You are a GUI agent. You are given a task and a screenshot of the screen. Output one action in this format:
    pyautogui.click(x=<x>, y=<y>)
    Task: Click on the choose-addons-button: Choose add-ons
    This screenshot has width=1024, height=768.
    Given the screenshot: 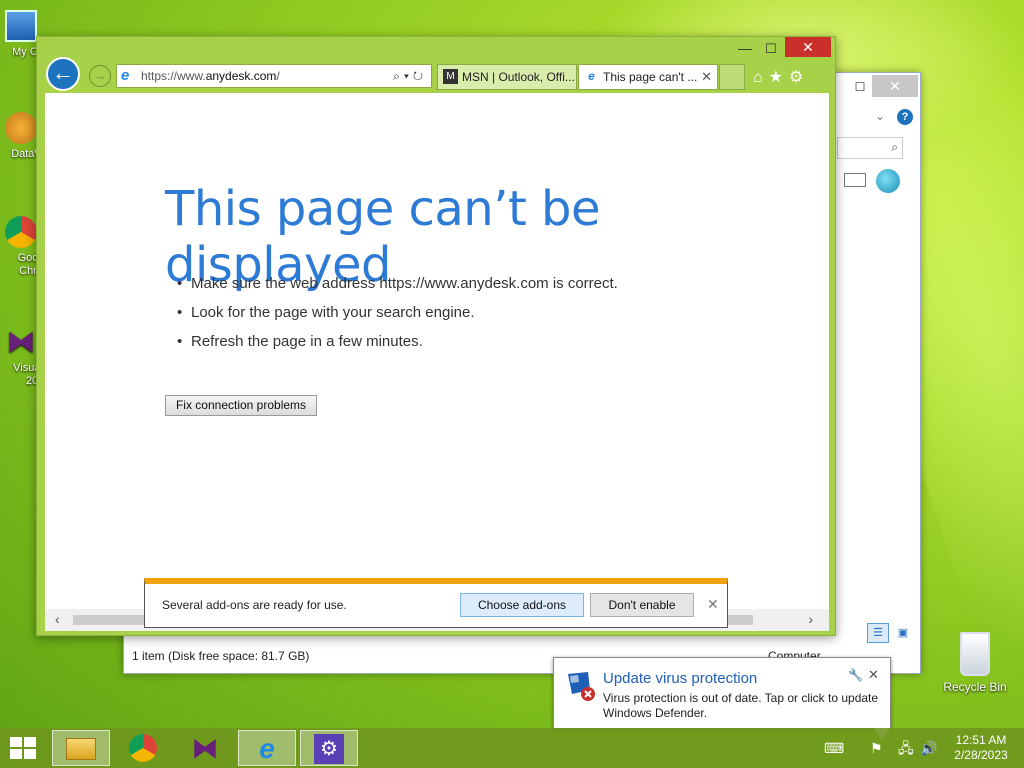 What is the action you would take?
    pyautogui.click(x=522, y=605)
    